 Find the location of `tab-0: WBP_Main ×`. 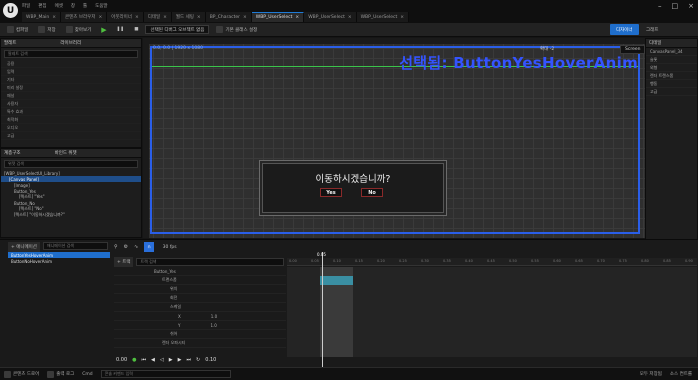

tab-0: WBP_Main × is located at coordinates (42, 17).